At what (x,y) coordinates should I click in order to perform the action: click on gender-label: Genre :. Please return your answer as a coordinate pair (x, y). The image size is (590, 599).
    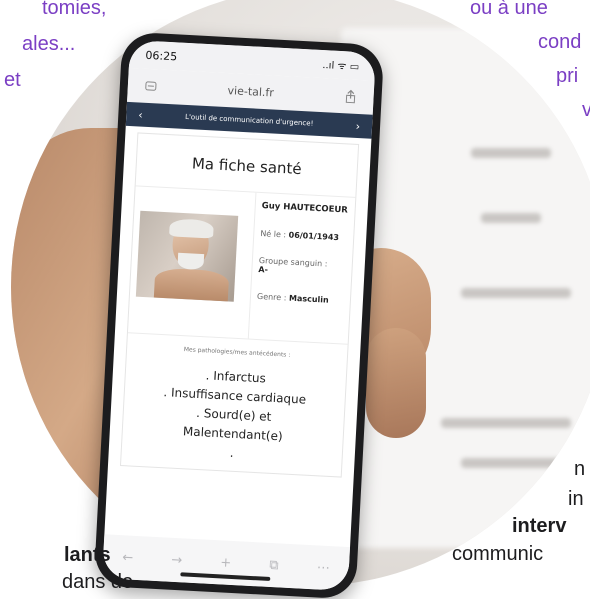
    Looking at the image, I should click on (273, 297).